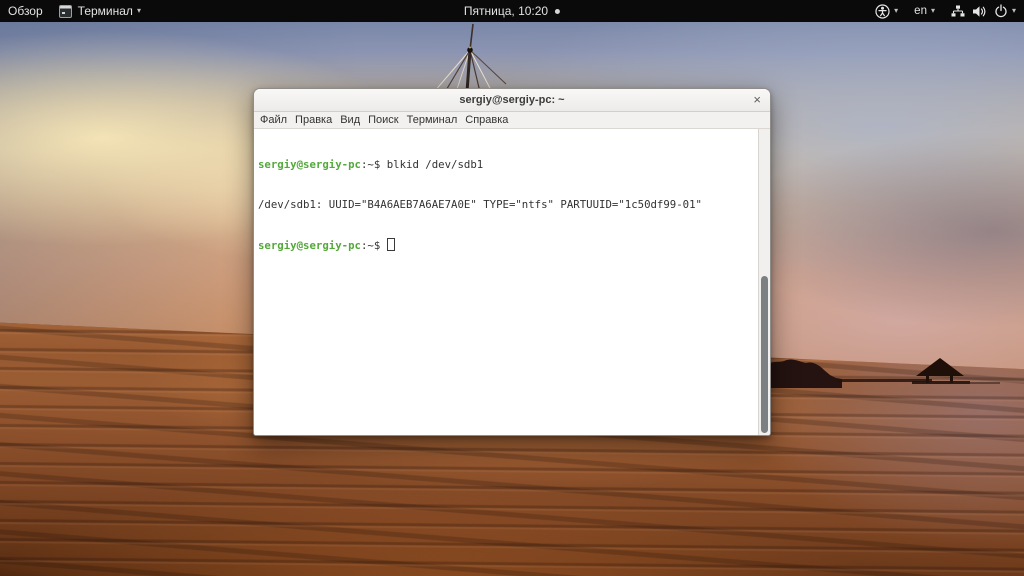  What do you see at coordinates (958, 10) in the screenshot?
I see `network-icon` at bounding box center [958, 10].